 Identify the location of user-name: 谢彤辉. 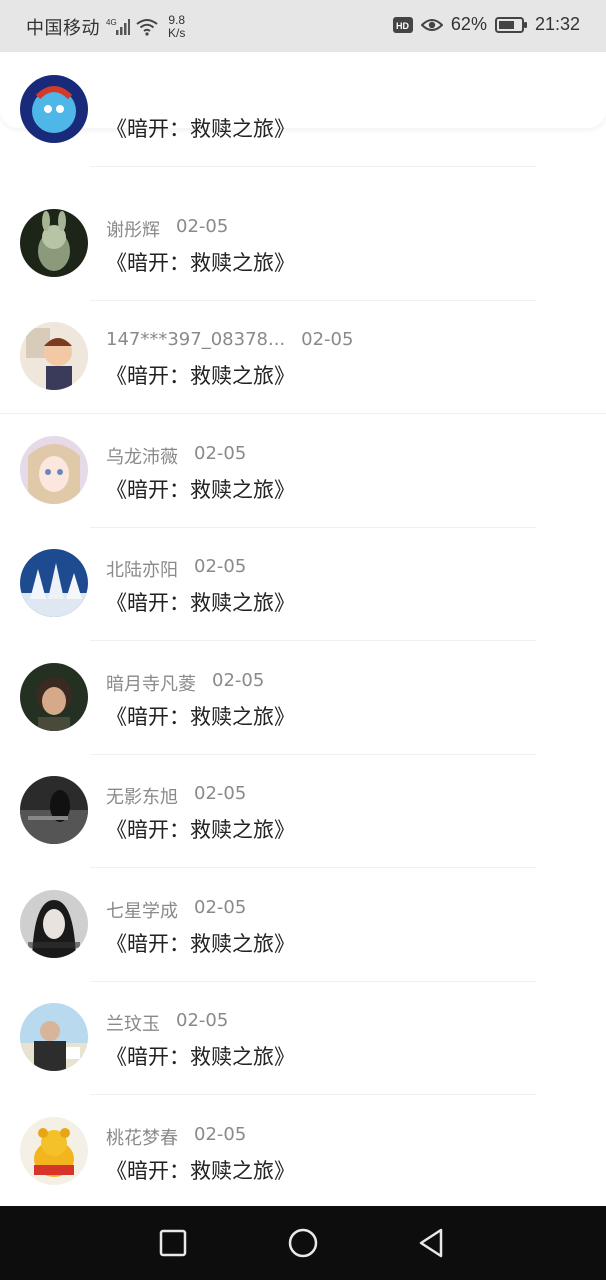
(133, 230).